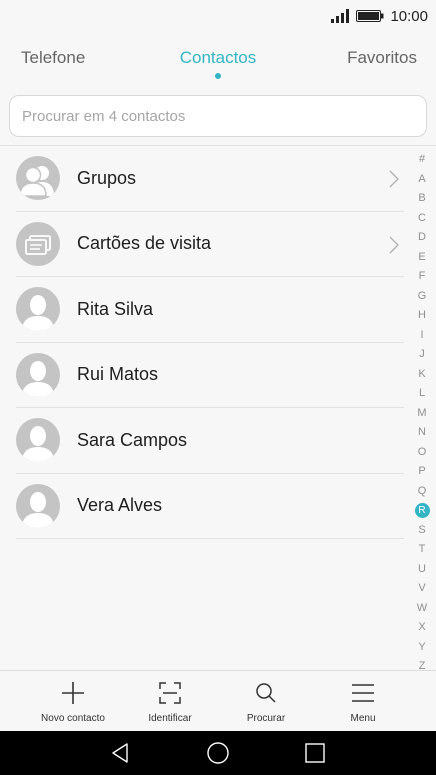 The width and height of the screenshot is (436, 775). I want to click on index-letter: W, so click(422, 609).